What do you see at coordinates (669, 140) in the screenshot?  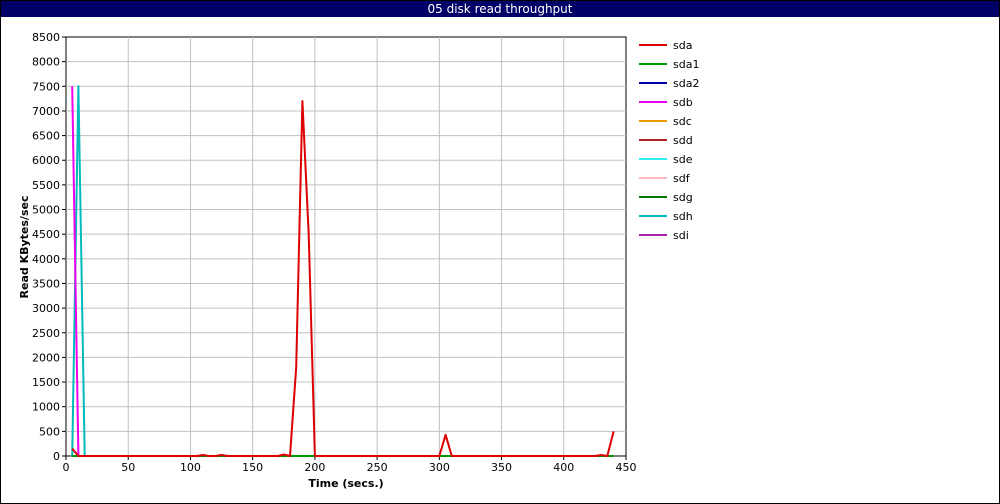 I see `legend: sda sda1 sda2 sdb sdc sdd sde sdf sdg sdh sdi` at bounding box center [669, 140].